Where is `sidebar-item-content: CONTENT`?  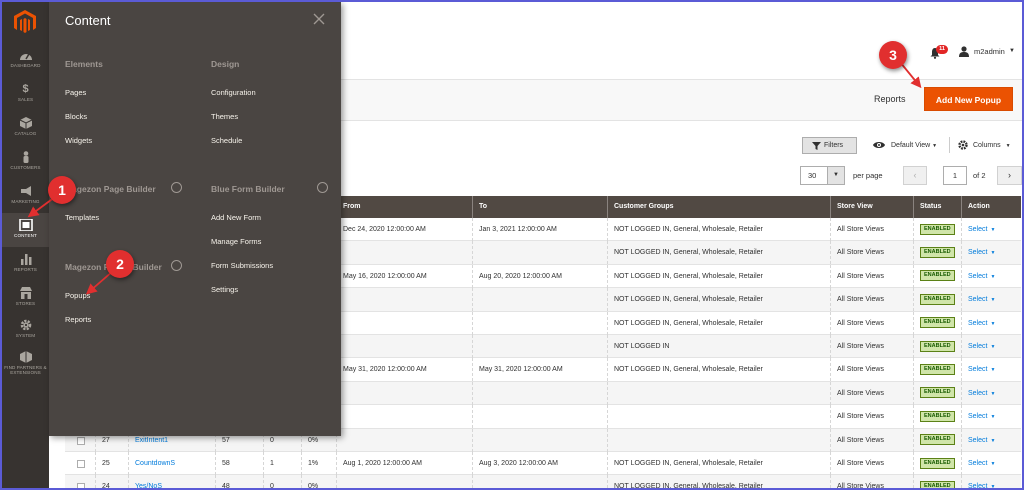
sidebar-item-content: CONTENT is located at coordinates (25, 230).